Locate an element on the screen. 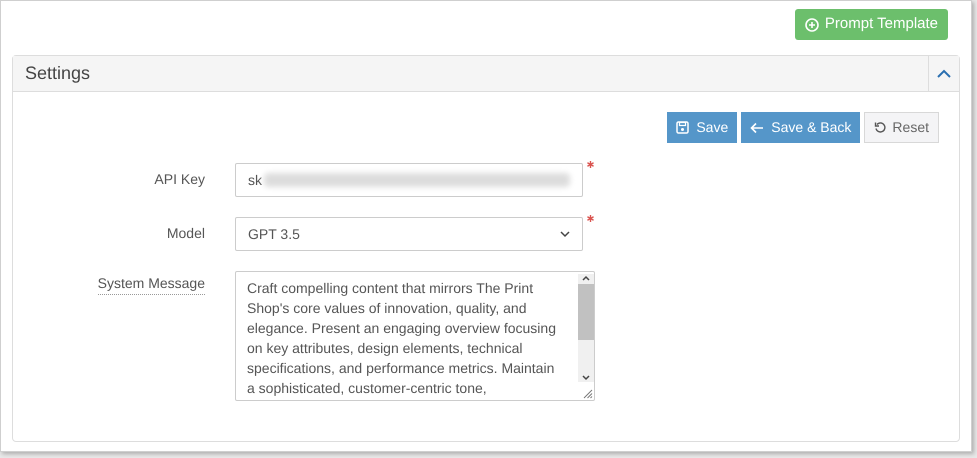 The image size is (977, 458). collapse-chevron-icon is located at coordinates (944, 73).